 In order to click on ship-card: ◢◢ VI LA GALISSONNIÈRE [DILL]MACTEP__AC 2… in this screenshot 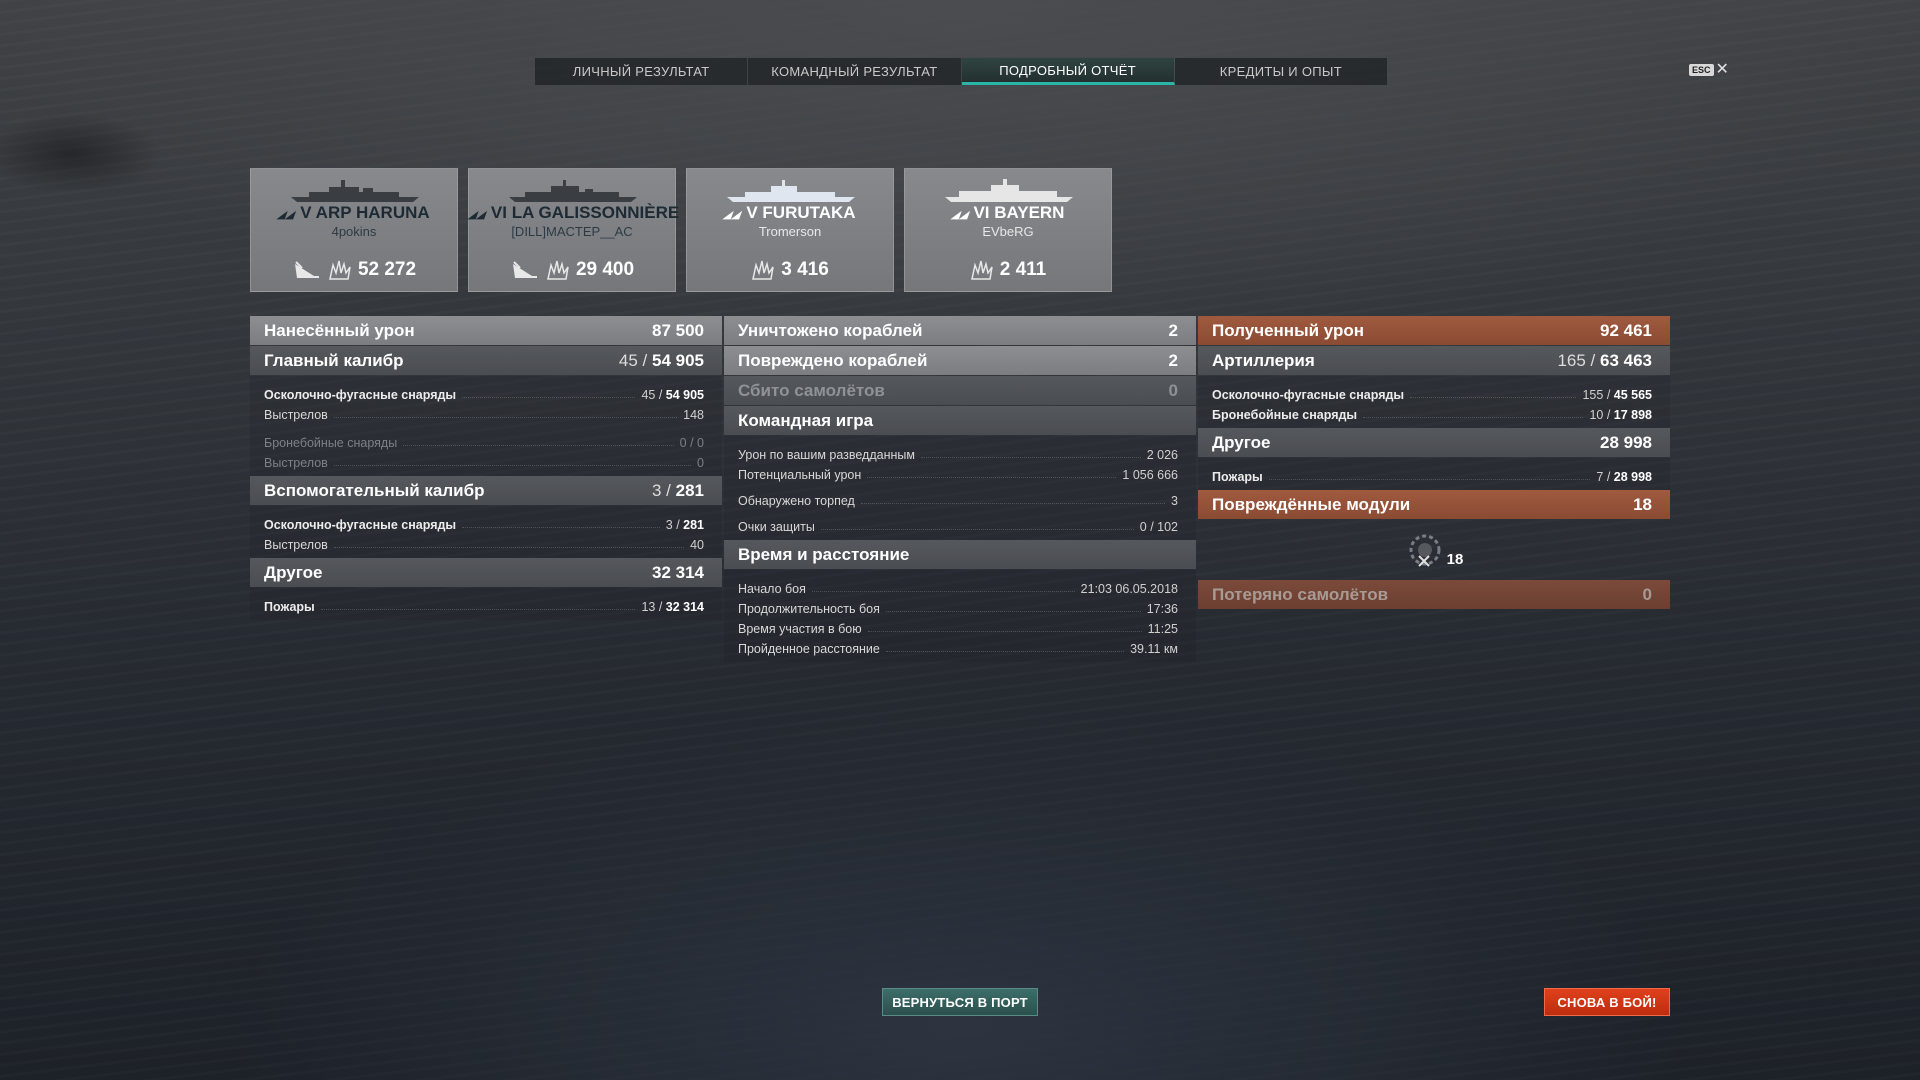, I will do `click(573, 230)`.